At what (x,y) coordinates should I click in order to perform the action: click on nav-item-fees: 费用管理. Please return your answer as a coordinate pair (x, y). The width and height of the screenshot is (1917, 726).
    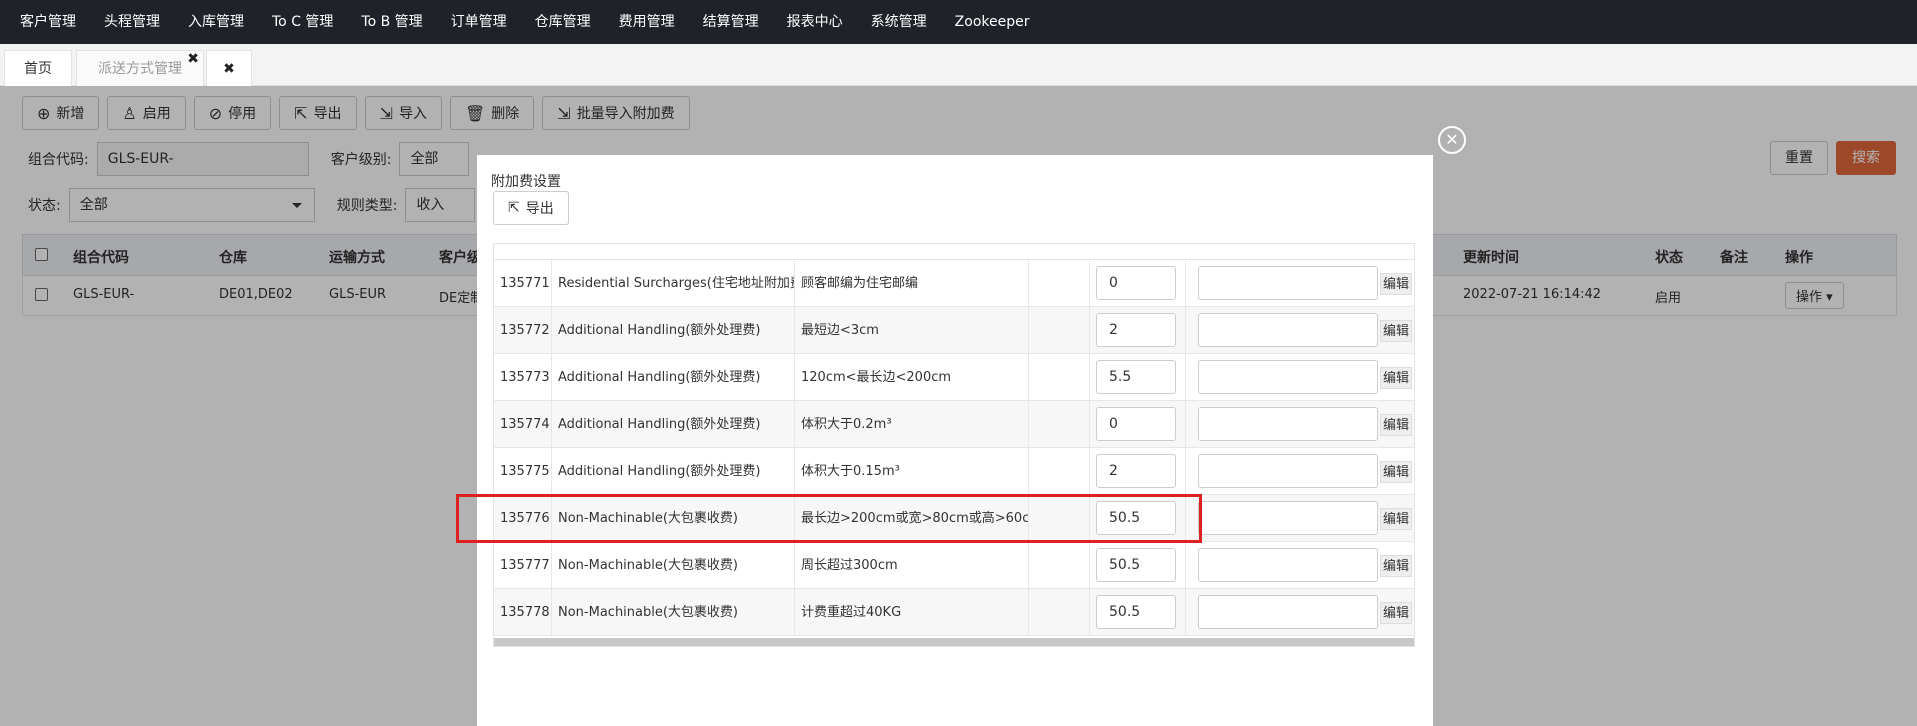
    Looking at the image, I should click on (647, 22).